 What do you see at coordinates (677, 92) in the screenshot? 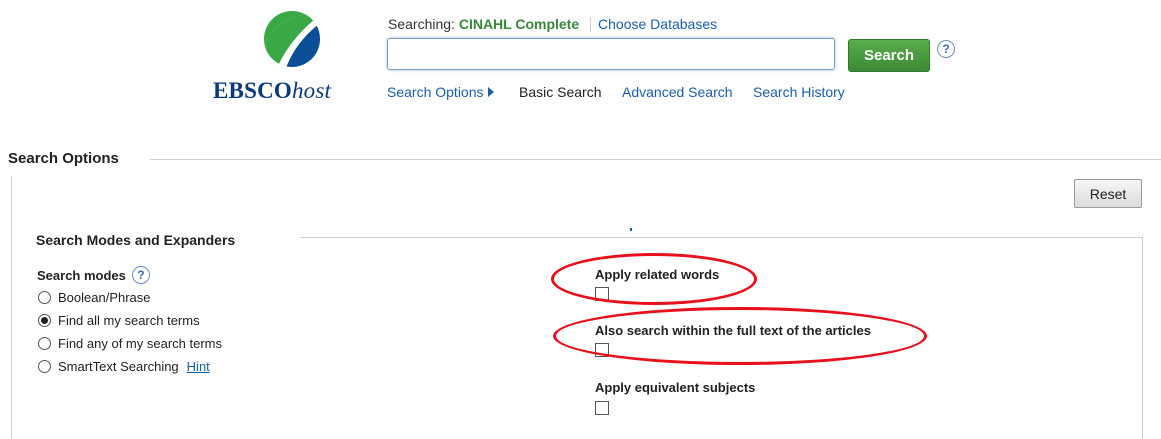
I see `nav-advanced-search: Advanced Search` at bounding box center [677, 92].